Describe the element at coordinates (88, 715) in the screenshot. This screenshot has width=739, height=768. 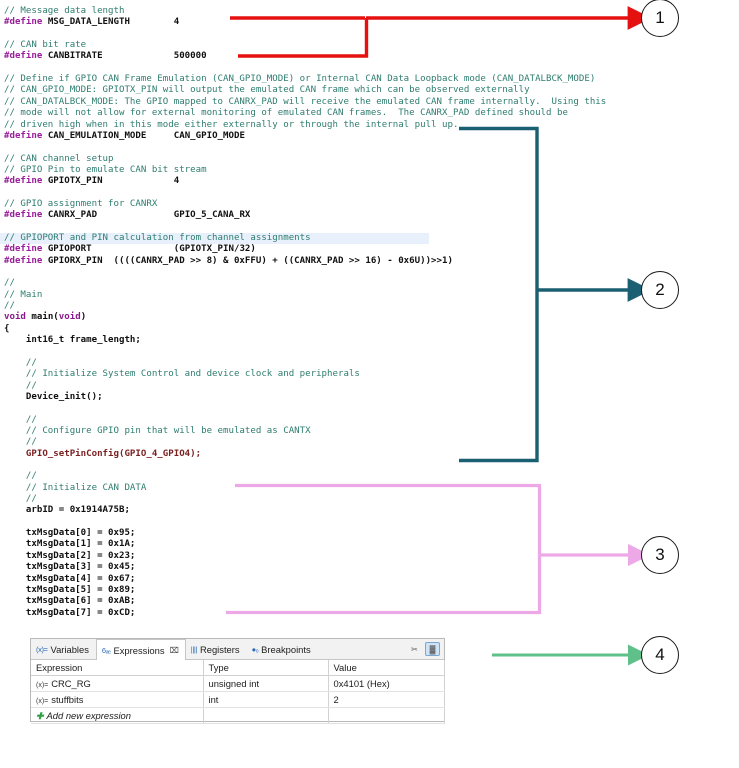
I see `add-expression-label: Add new expression` at that location.